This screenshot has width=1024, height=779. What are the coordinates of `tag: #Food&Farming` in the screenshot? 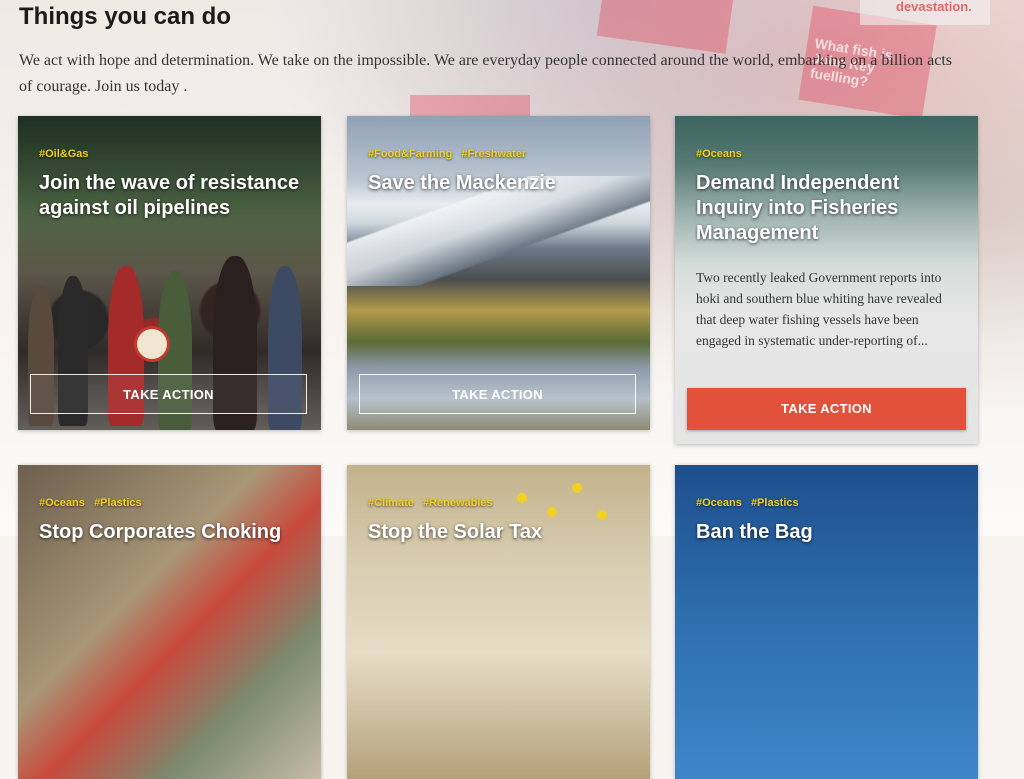 It's located at (410, 154).